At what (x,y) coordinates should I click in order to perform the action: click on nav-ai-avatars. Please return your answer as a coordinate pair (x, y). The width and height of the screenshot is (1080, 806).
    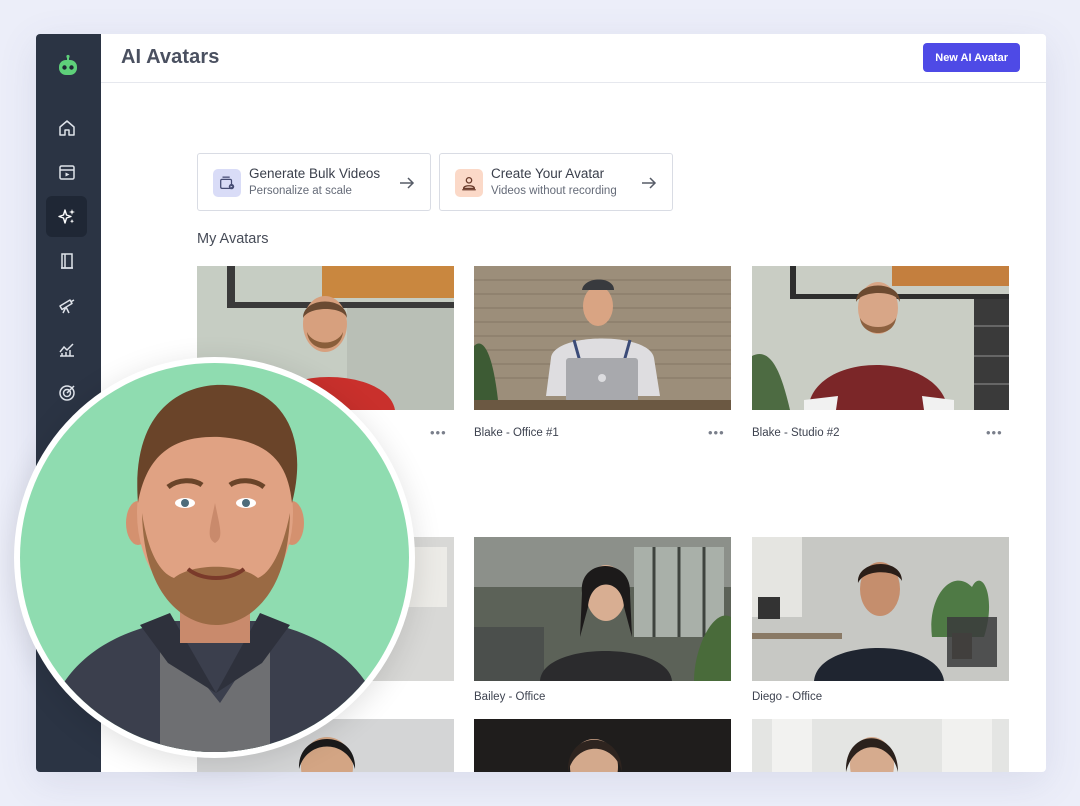
    Looking at the image, I should click on (66, 216).